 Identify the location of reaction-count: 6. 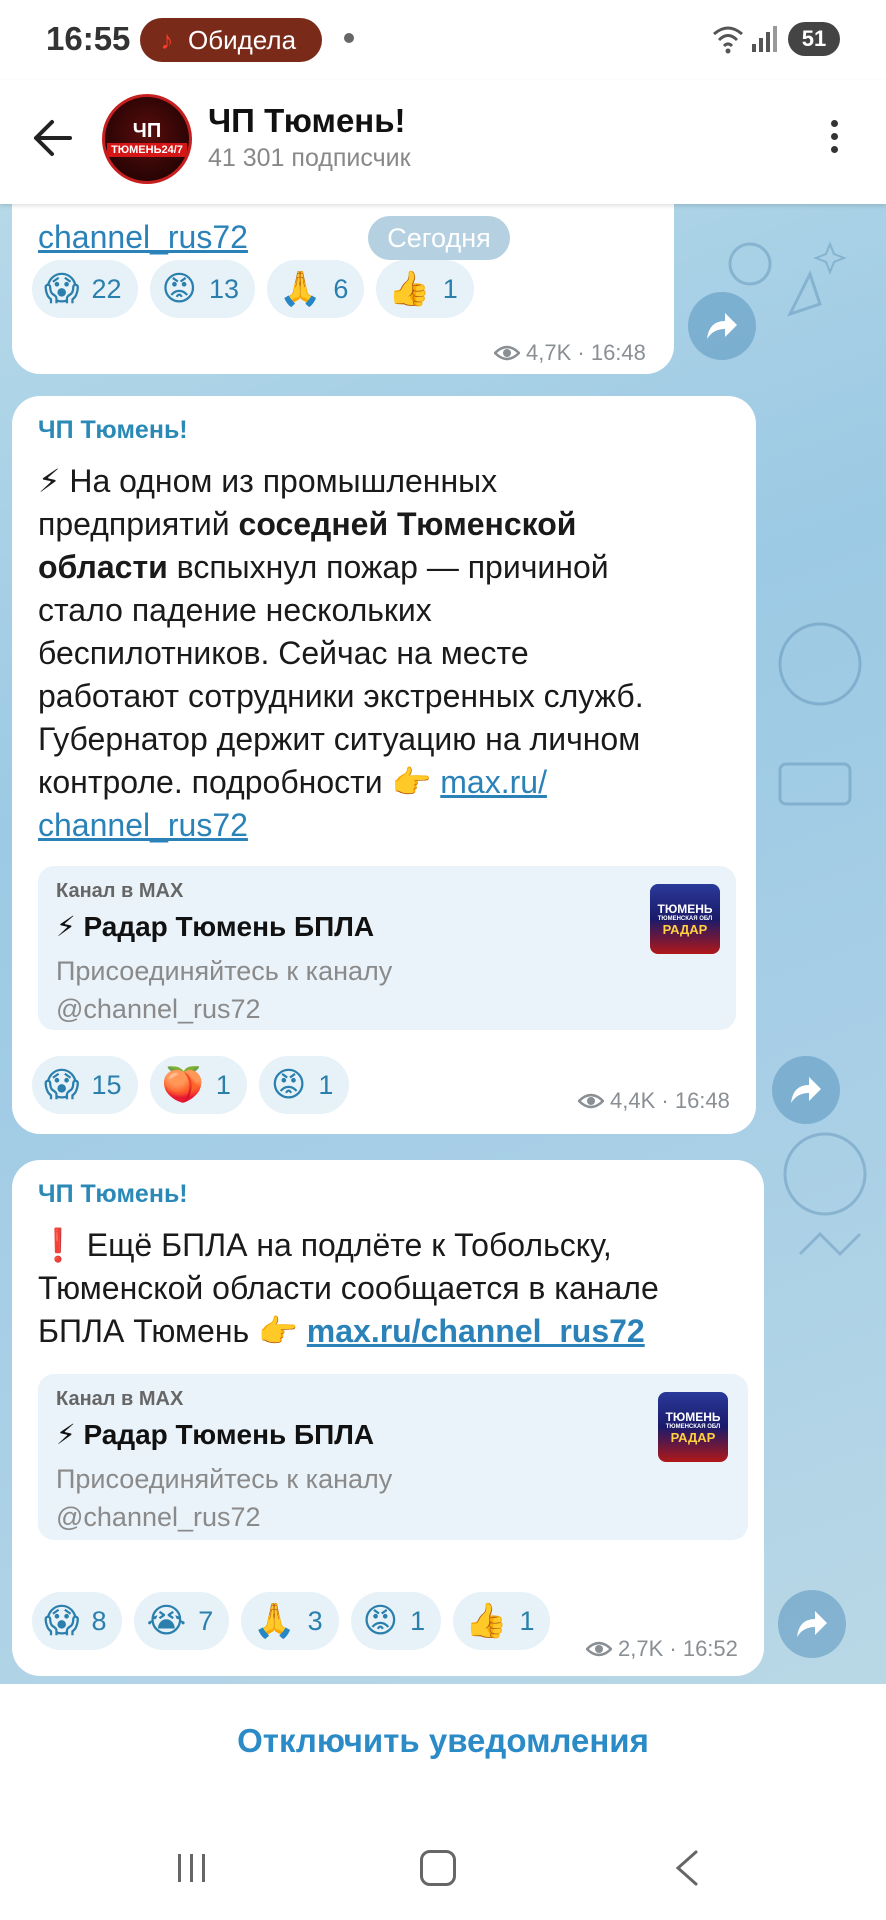
(341, 288).